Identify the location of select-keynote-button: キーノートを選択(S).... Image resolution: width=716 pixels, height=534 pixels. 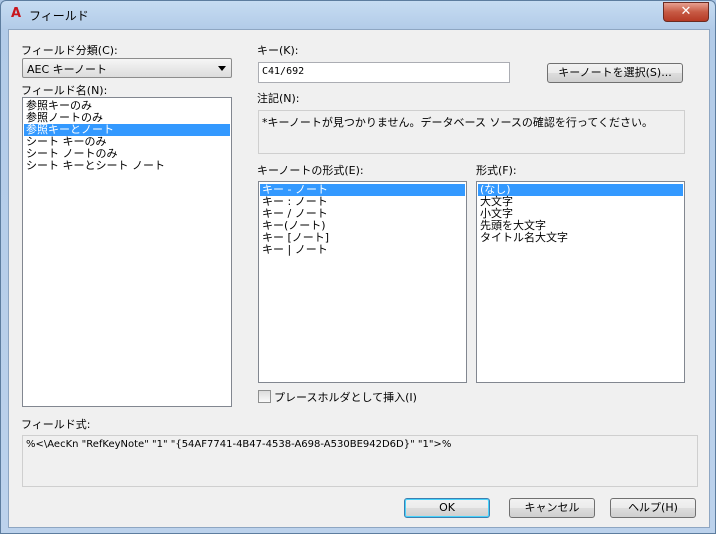
(615, 73).